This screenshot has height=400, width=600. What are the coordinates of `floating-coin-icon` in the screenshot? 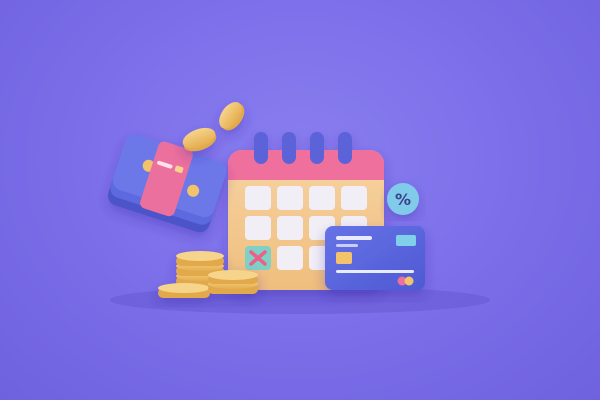 It's located at (213, 126).